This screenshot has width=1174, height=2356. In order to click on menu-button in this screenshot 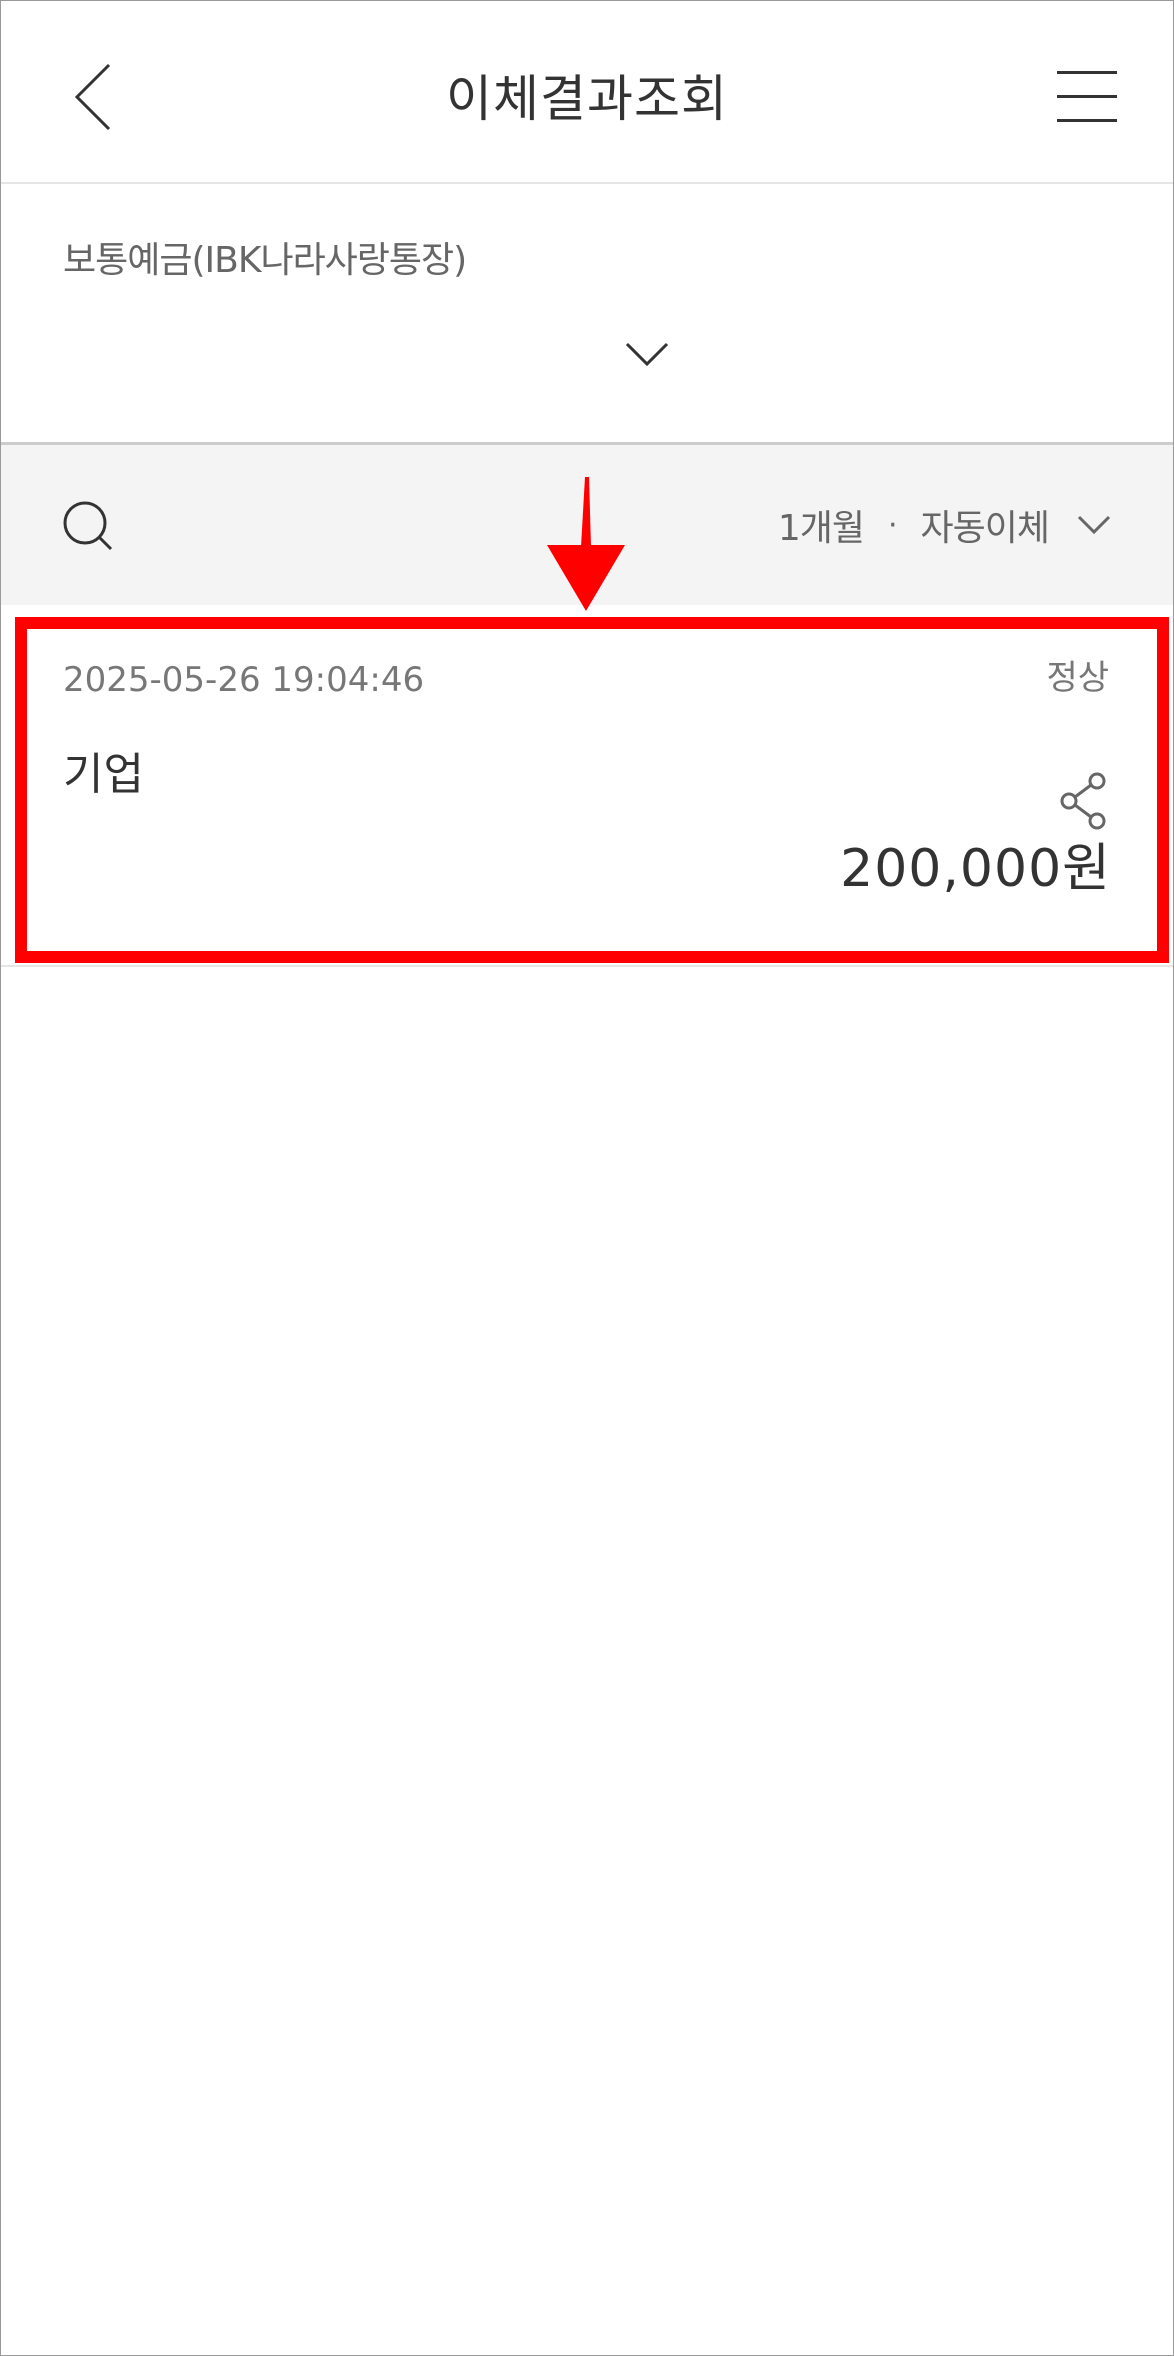, I will do `click(1084, 97)`.